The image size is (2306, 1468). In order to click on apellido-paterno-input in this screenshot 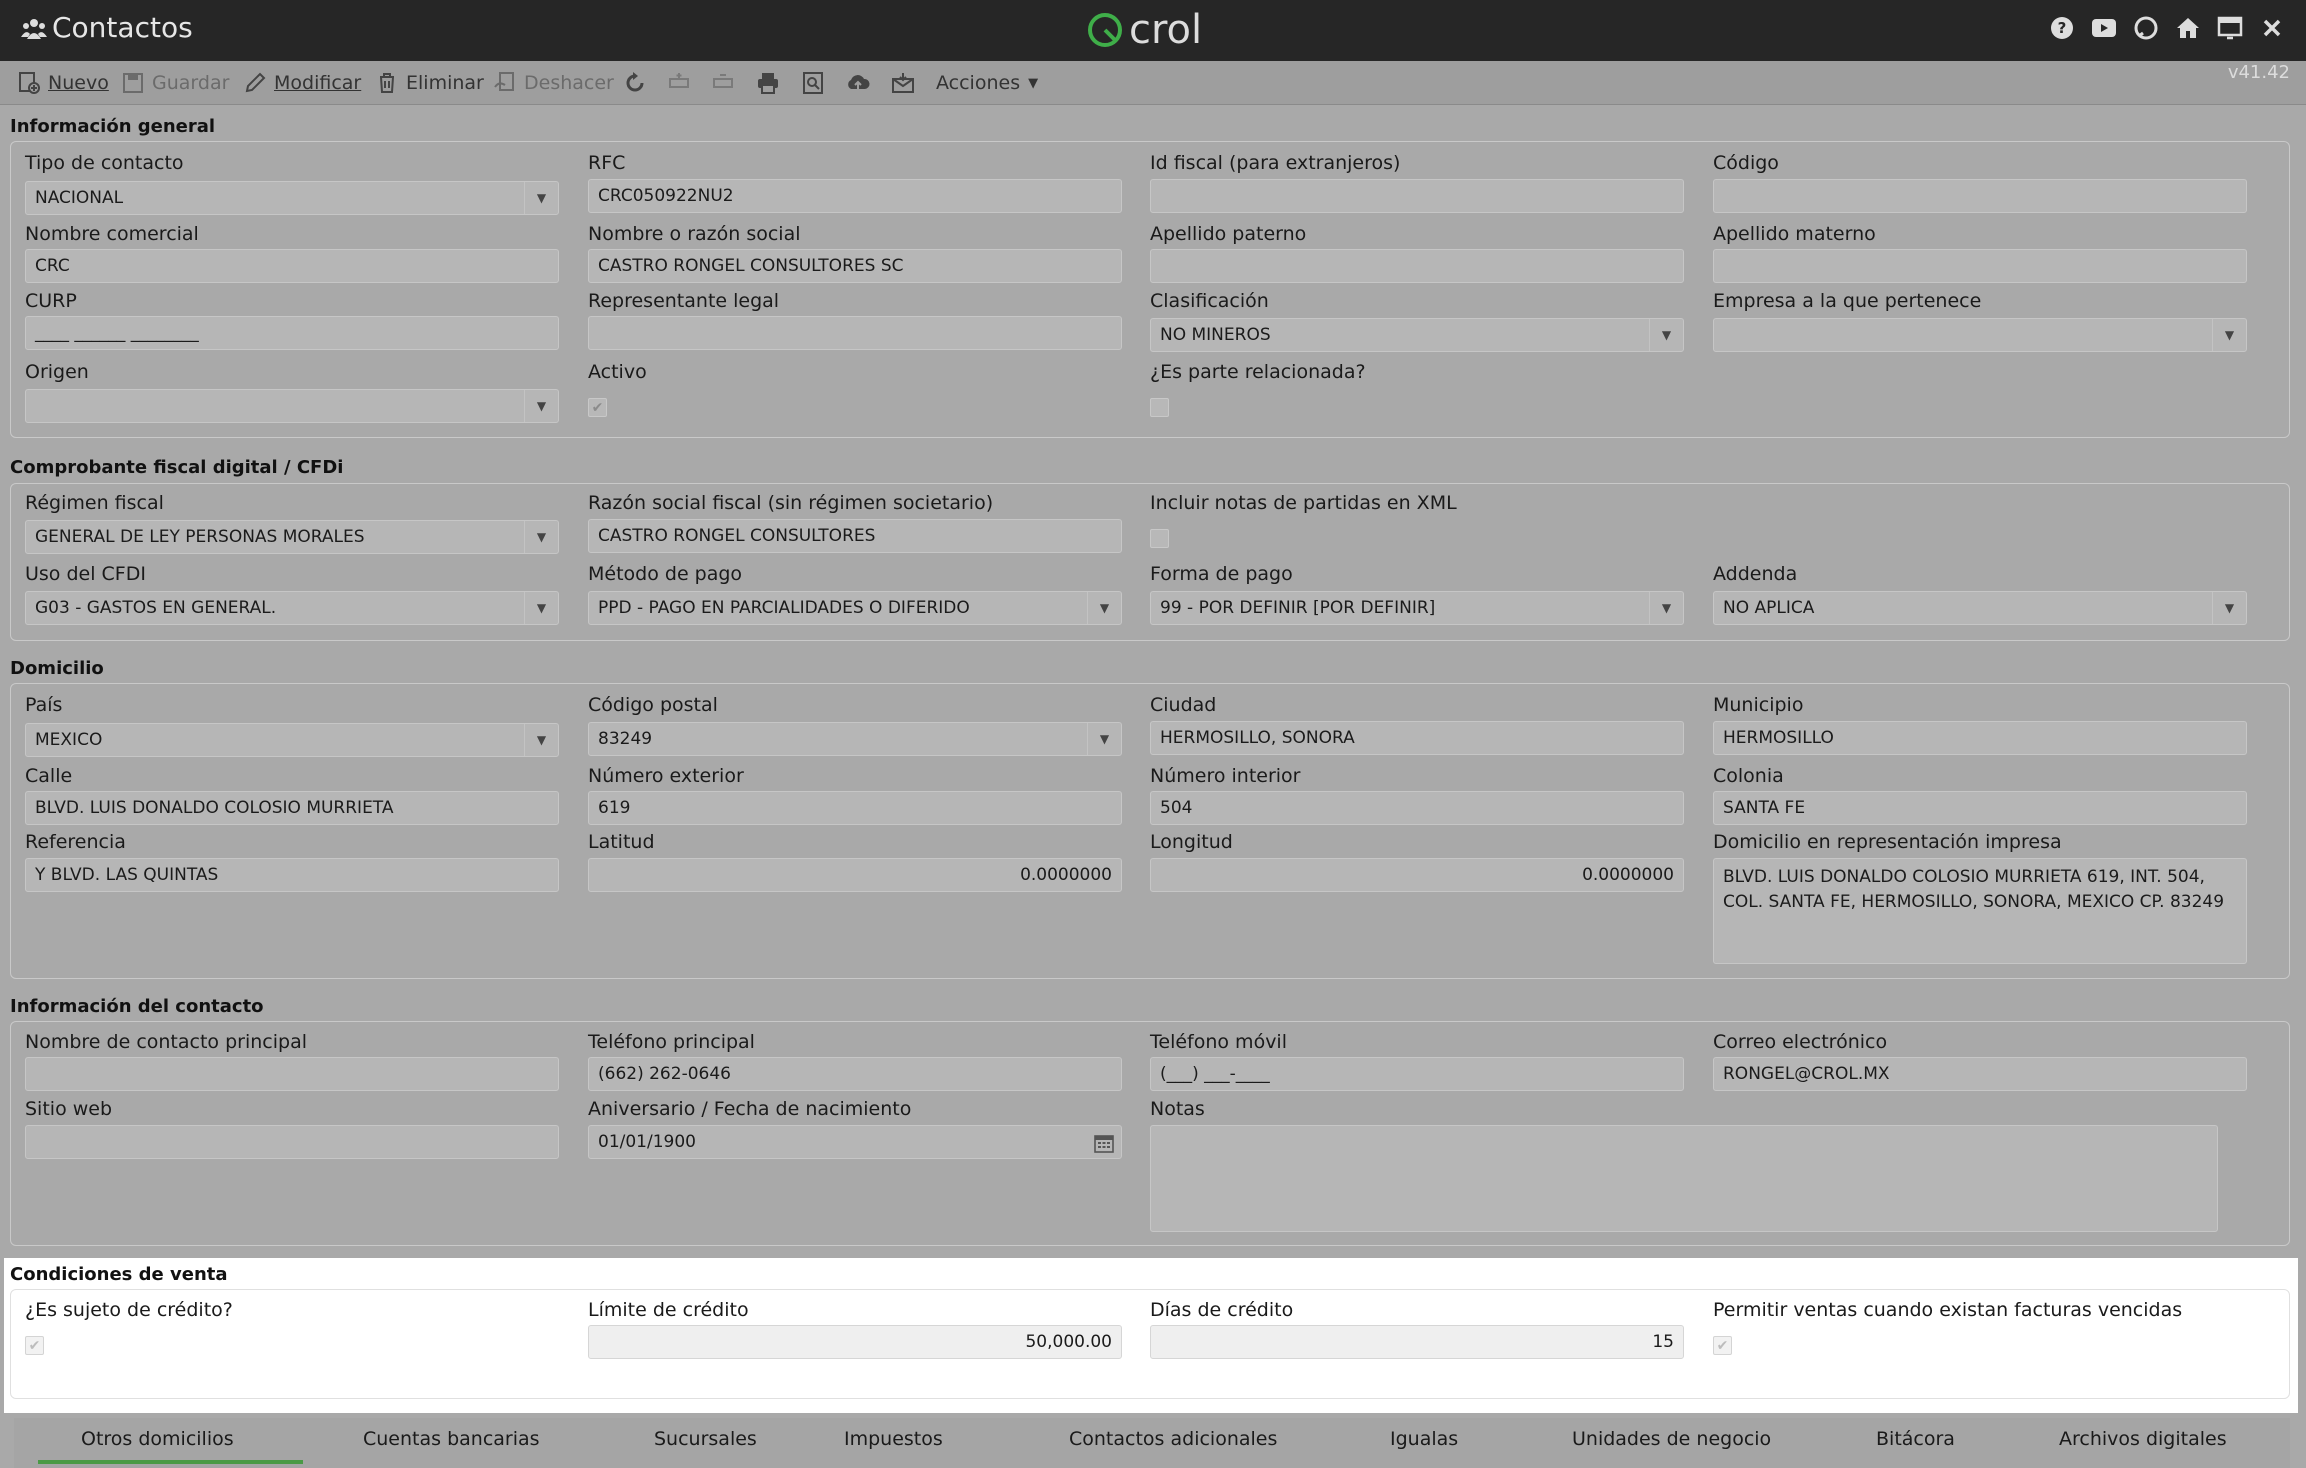, I will do `click(1417, 266)`.